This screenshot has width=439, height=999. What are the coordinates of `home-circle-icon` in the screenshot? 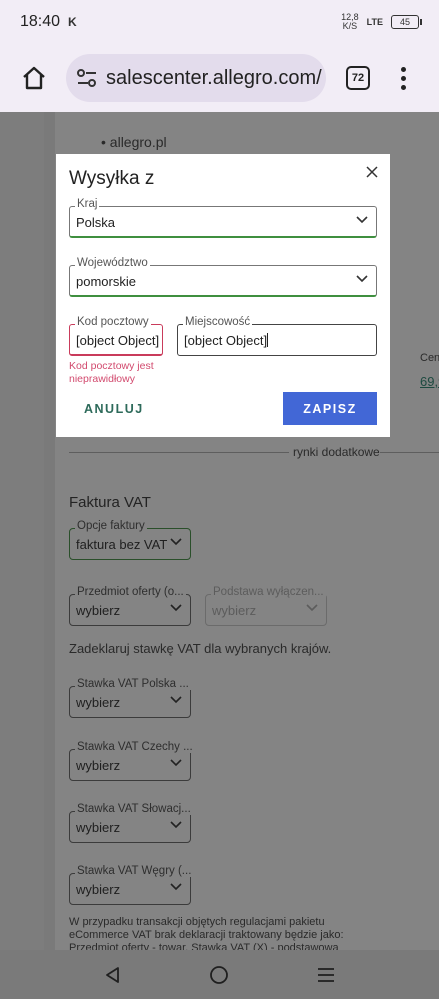 It's located at (219, 975).